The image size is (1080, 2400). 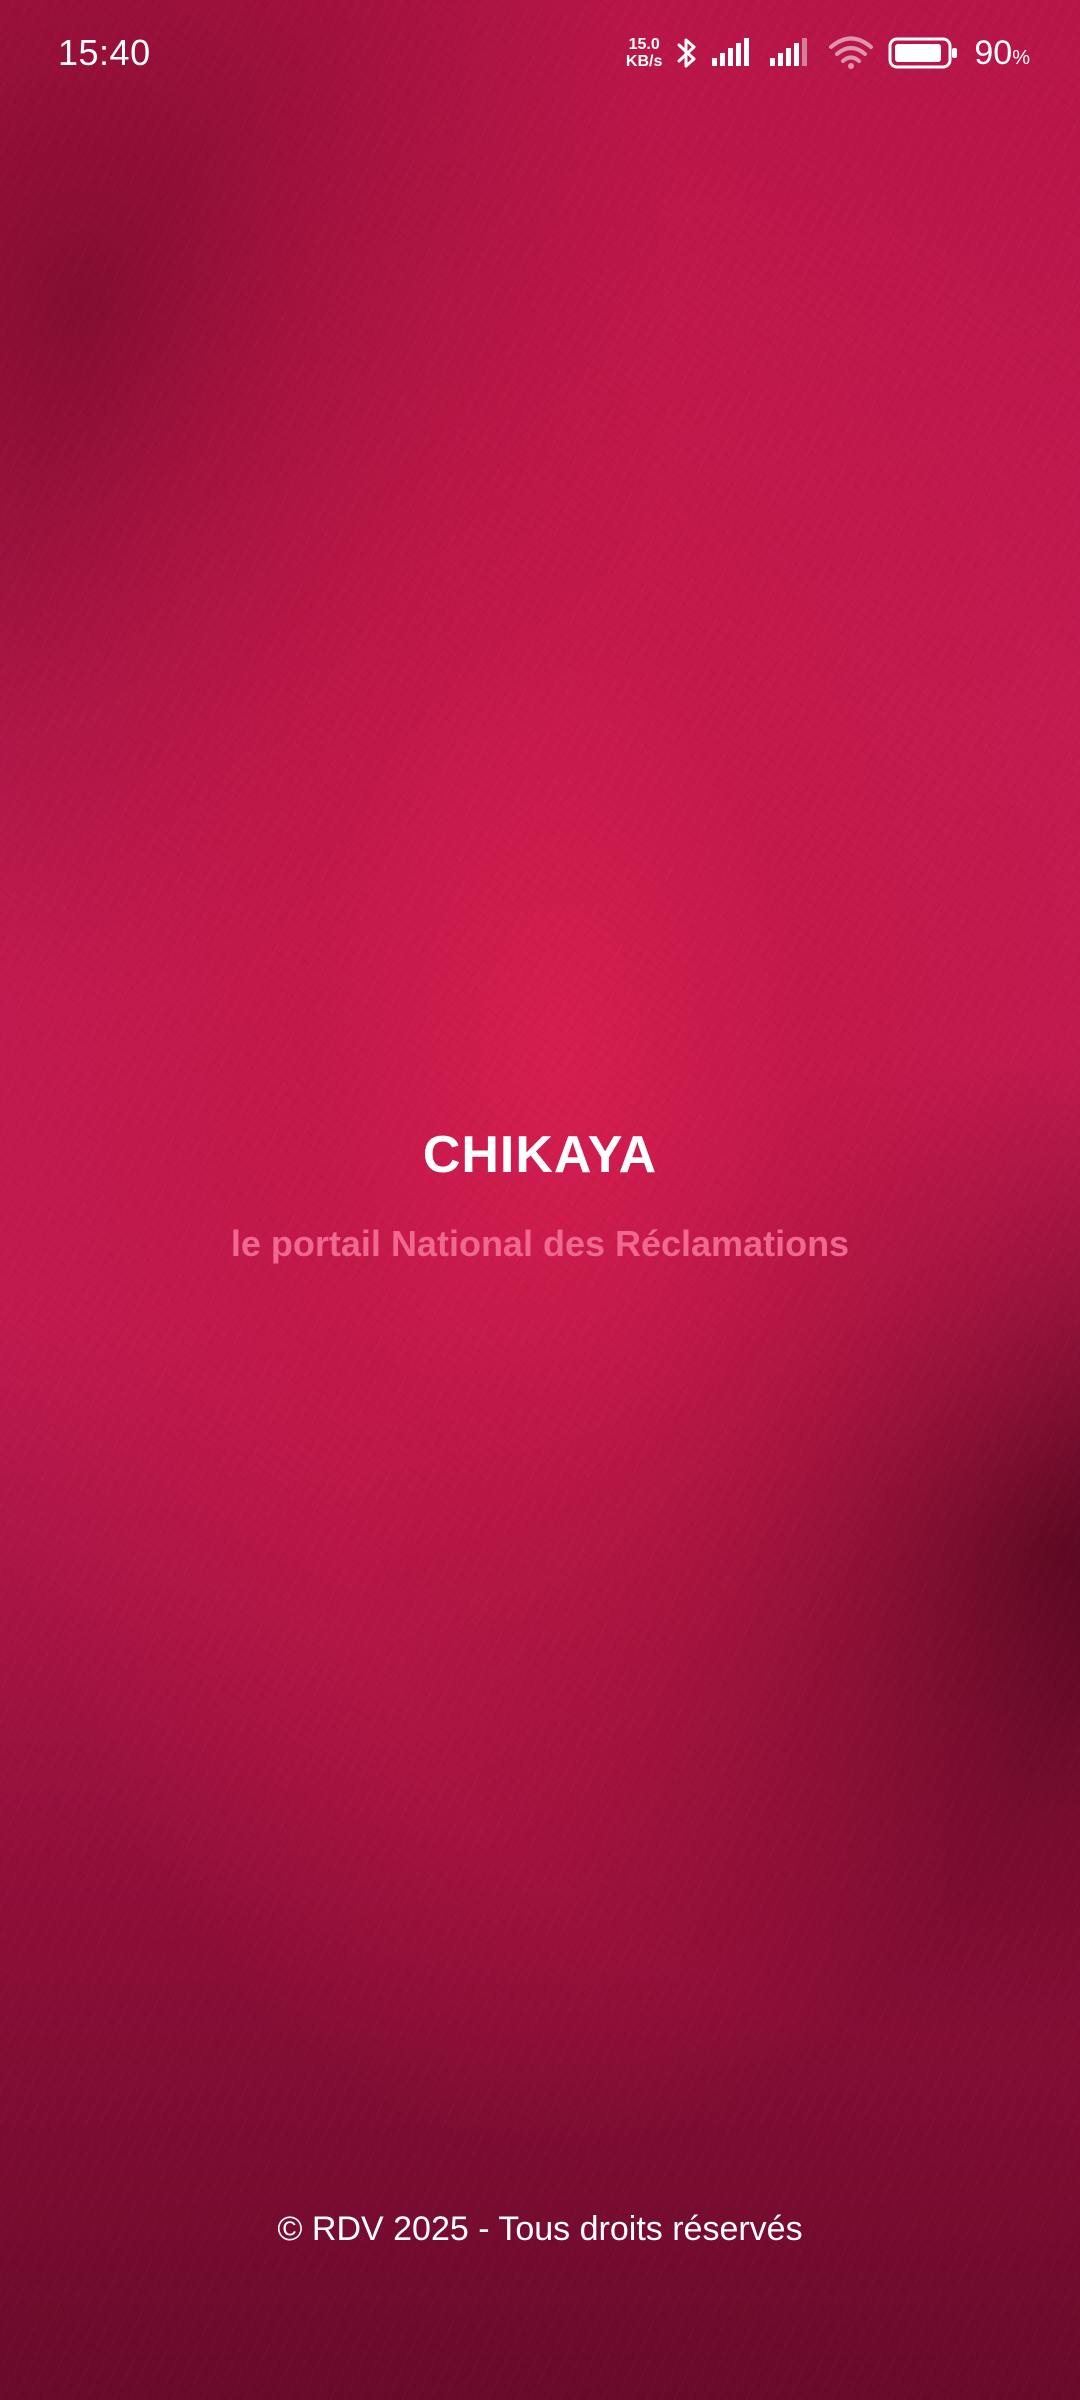 I want to click on app-subtitle: le portail National des Réclamations, so click(x=540, y=1243).